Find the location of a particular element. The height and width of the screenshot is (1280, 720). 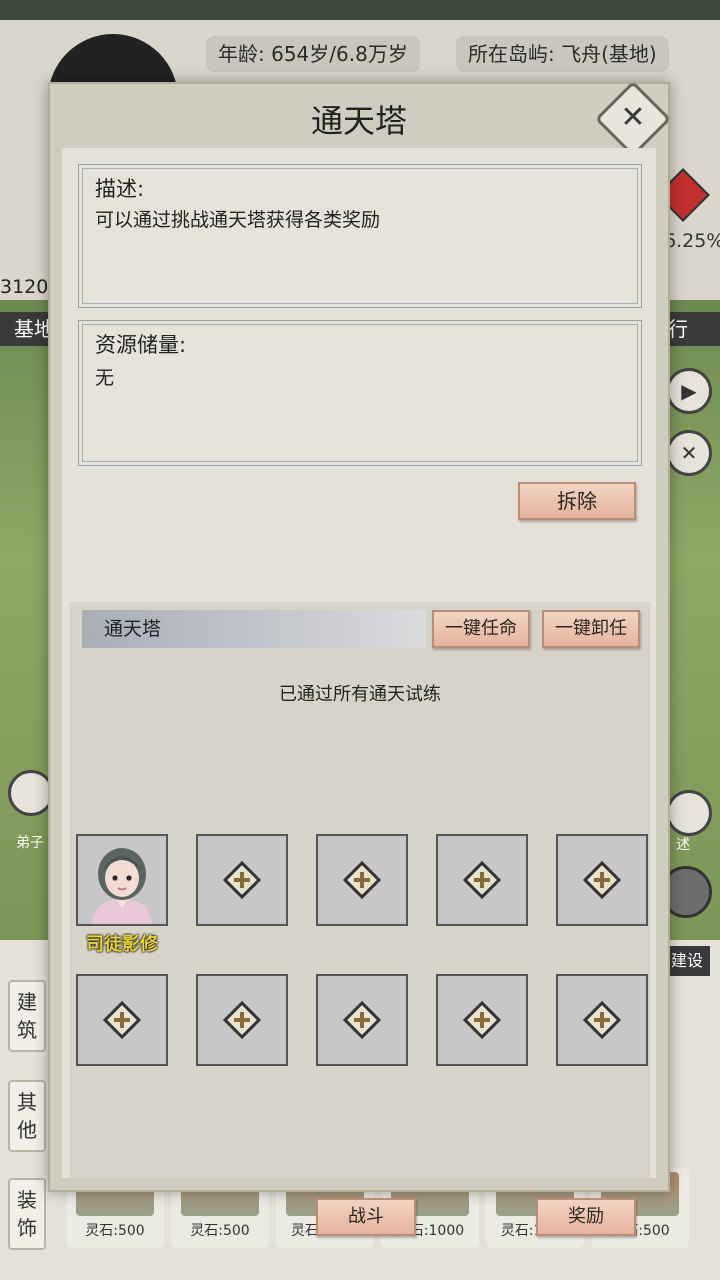

age-stat: 年龄: 654岁/6.8万岁 is located at coordinates (313, 54).